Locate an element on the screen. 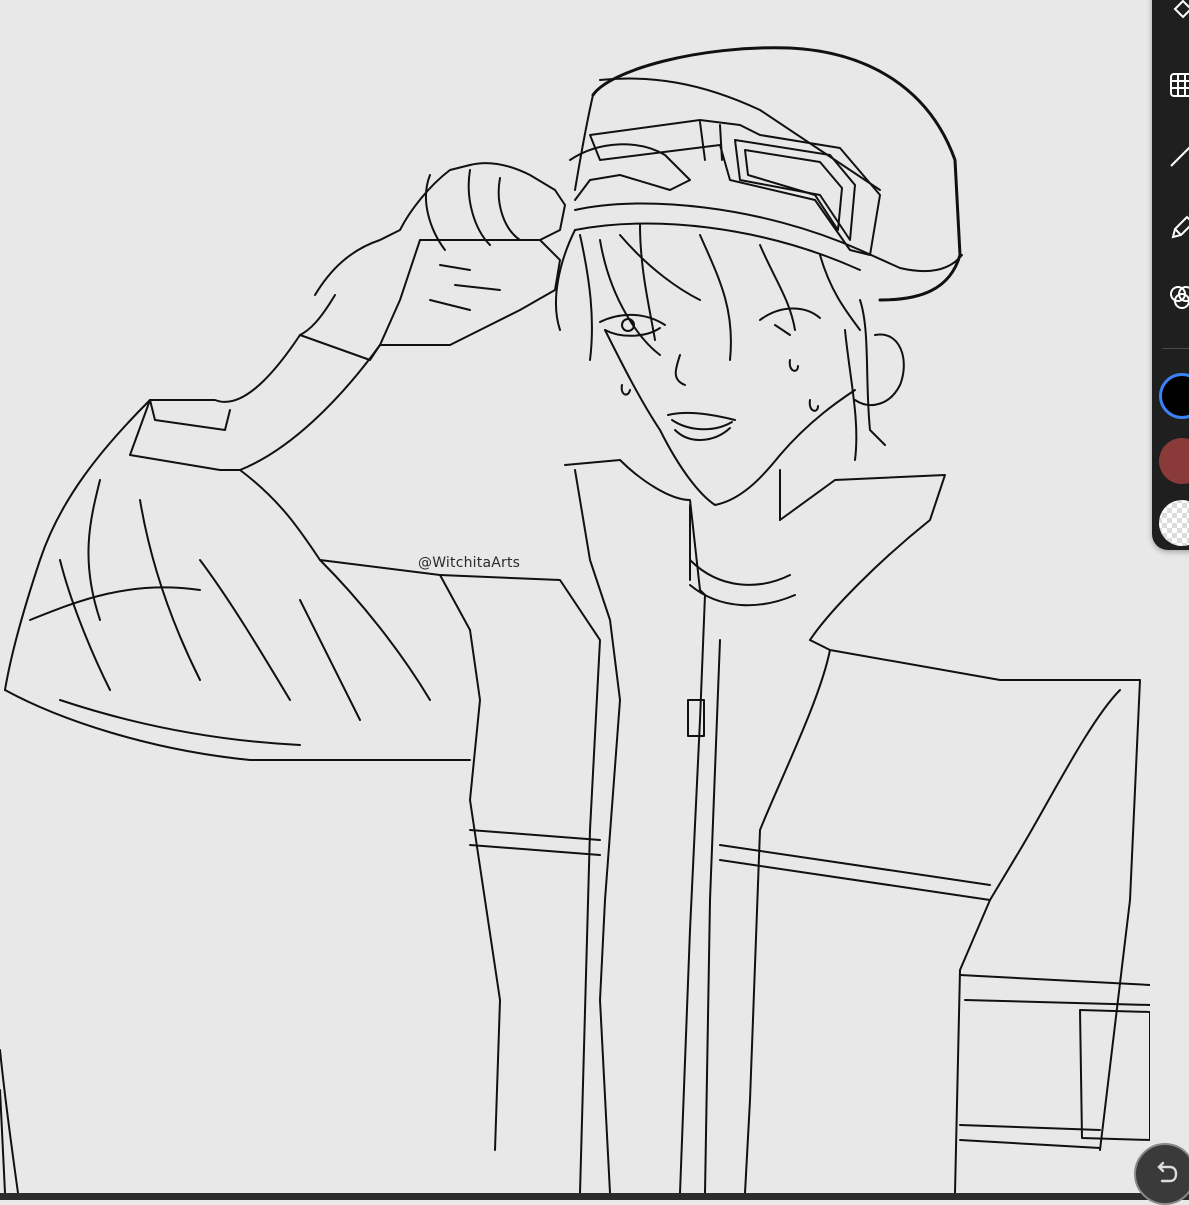 The width and height of the screenshot is (1189, 1205). pen-icon is located at coordinates (1175, 228).